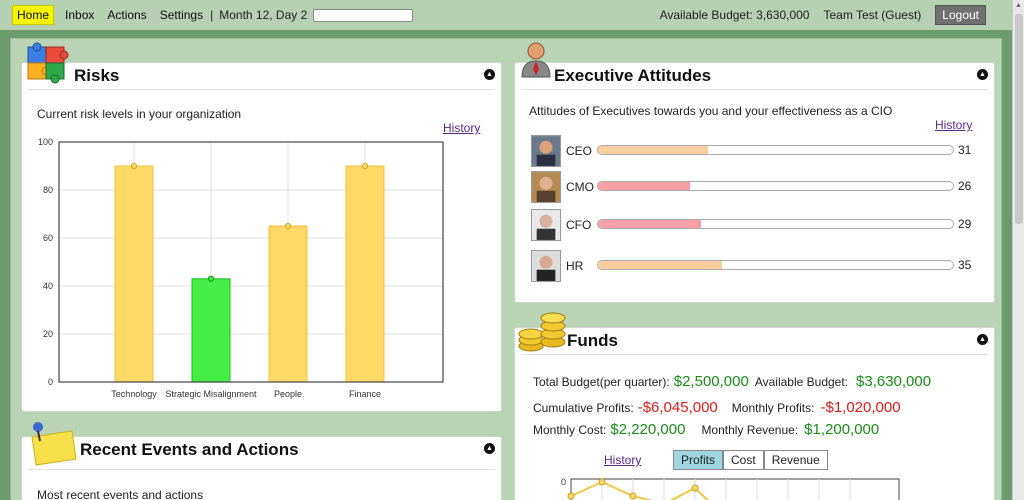 The height and width of the screenshot is (500, 1024). What do you see at coordinates (45, 142) in the screenshot?
I see `y-tick-label: 100` at bounding box center [45, 142].